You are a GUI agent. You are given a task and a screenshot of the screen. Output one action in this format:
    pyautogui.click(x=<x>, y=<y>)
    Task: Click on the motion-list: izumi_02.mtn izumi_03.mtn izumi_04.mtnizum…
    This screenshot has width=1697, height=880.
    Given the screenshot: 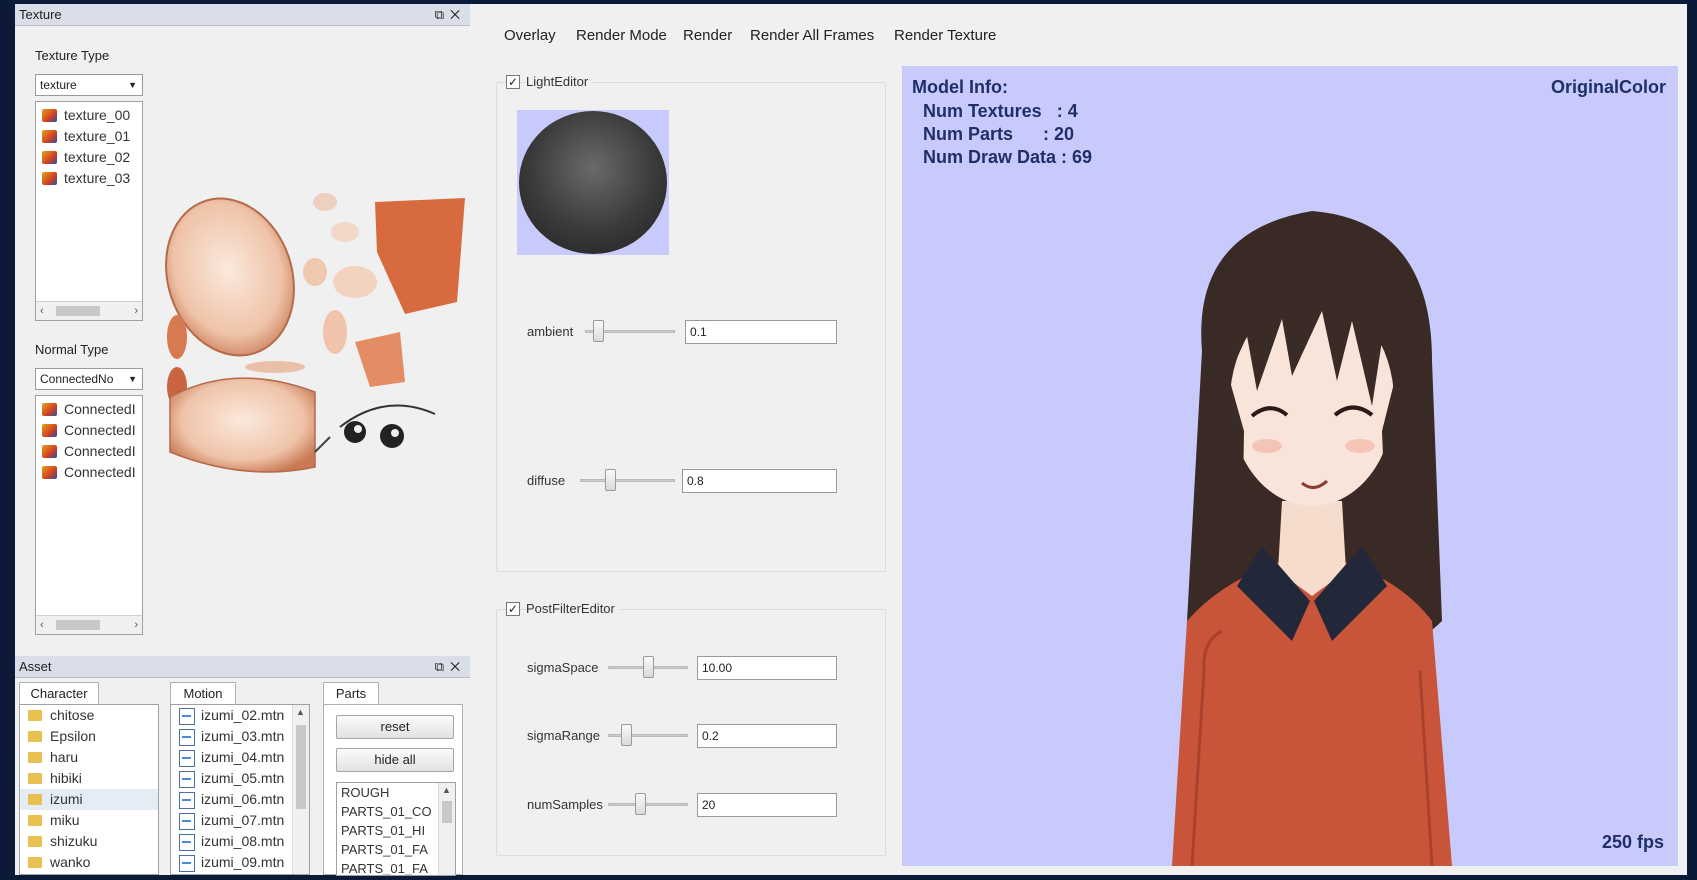 What is the action you would take?
    pyautogui.click(x=240, y=789)
    